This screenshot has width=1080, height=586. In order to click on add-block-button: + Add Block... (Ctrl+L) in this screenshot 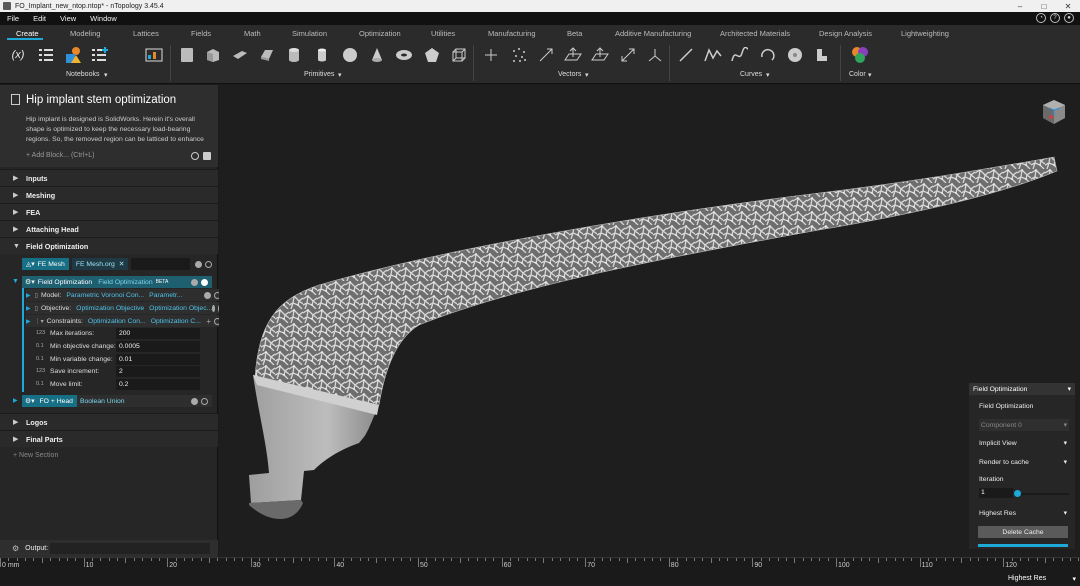, I will do `click(60, 155)`.